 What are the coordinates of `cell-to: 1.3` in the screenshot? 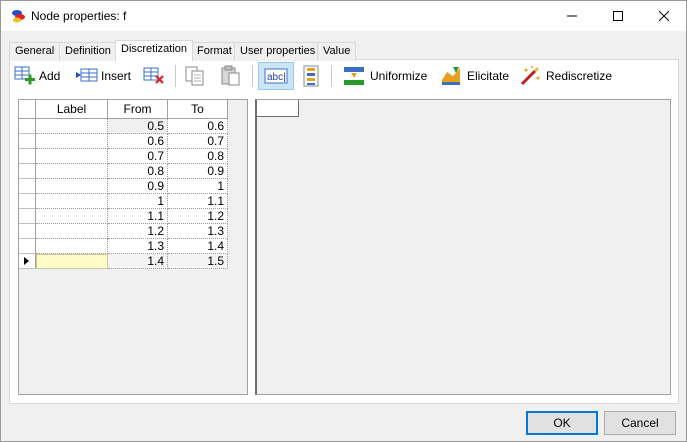 It's located at (198, 231).